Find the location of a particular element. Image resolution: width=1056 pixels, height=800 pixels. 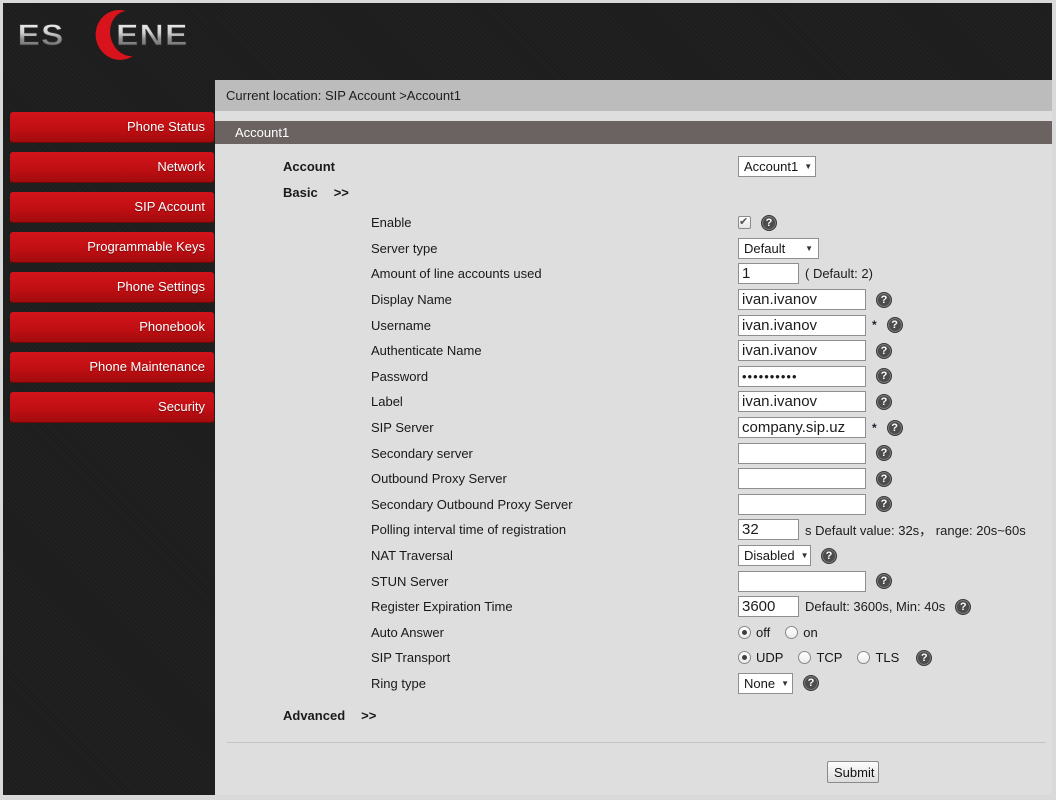

field-row-enable: Enable ? is located at coordinates (633, 223).